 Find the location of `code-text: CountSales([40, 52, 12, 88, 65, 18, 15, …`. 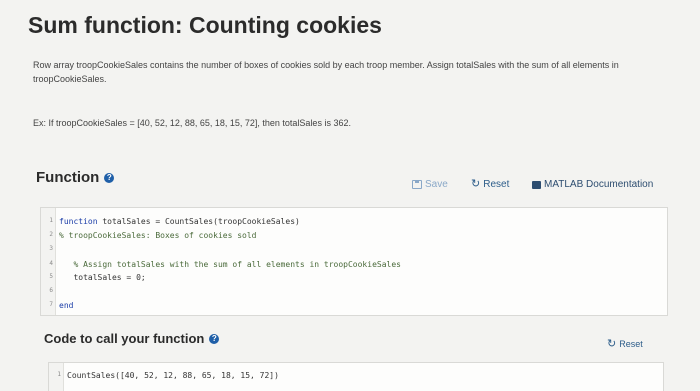

code-text: CountSales([40, 52, 12, 88, 65, 18, 15, … is located at coordinates (173, 375).